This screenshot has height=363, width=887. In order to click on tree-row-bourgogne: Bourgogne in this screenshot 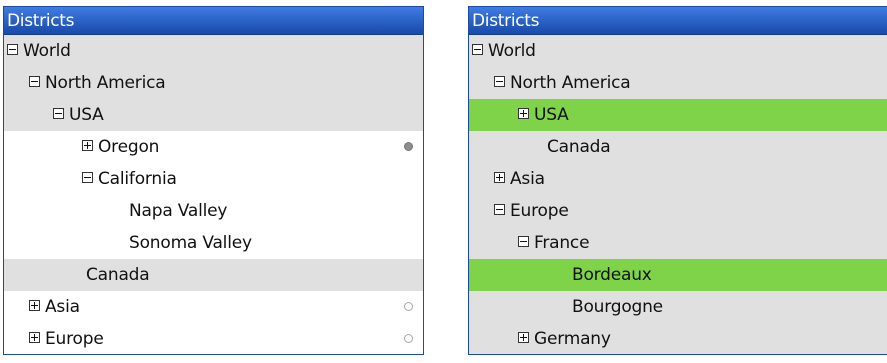, I will do `click(678, 307)`.